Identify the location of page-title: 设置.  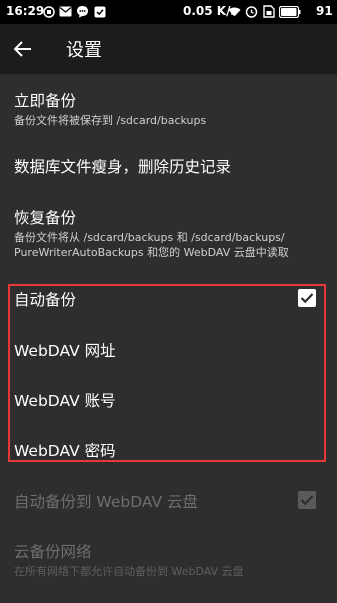
(84, 50).